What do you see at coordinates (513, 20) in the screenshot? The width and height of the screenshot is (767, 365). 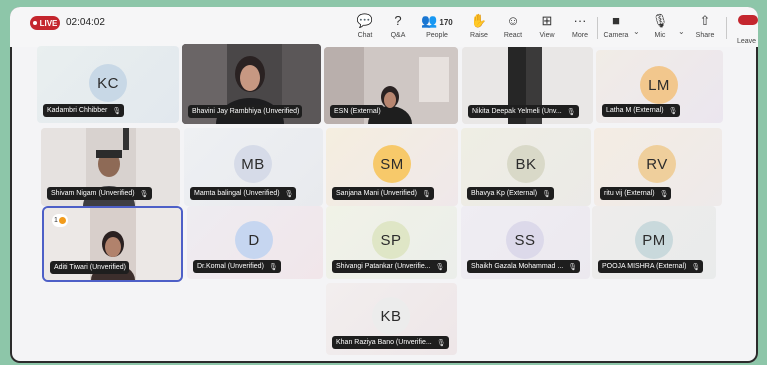 I see `react-icon: ☺` at bounding box center [513, 20].